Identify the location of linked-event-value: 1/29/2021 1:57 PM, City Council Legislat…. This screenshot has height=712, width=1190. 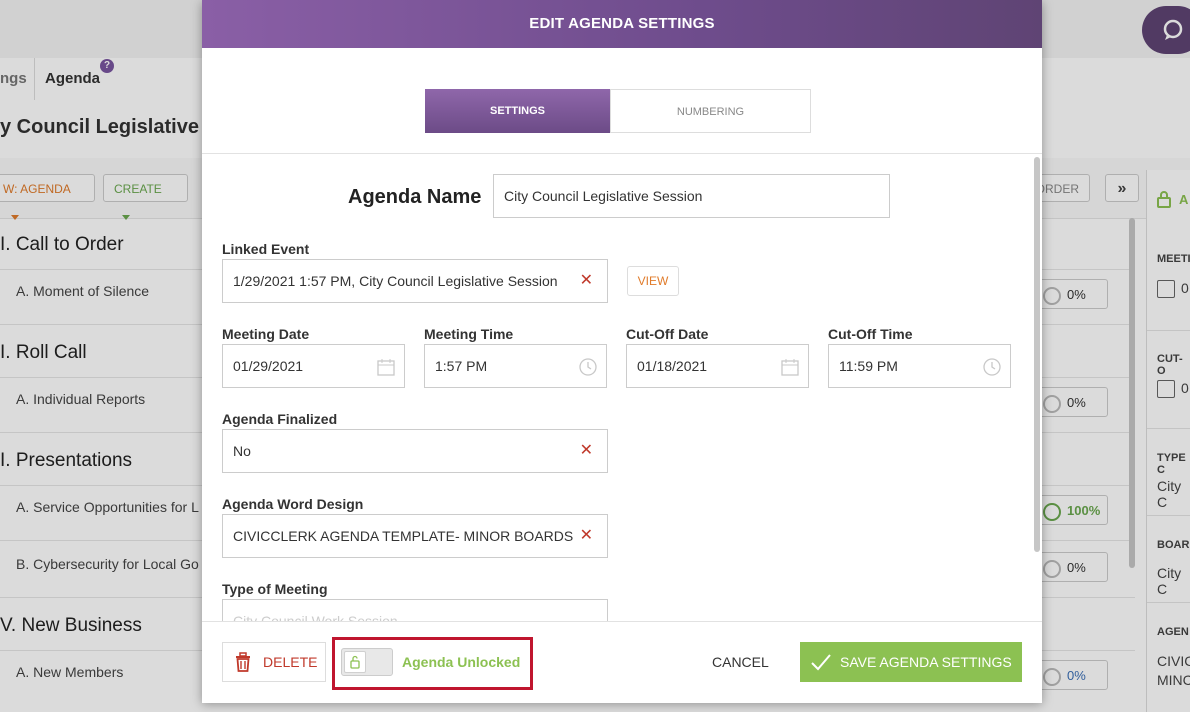
(395, 281).